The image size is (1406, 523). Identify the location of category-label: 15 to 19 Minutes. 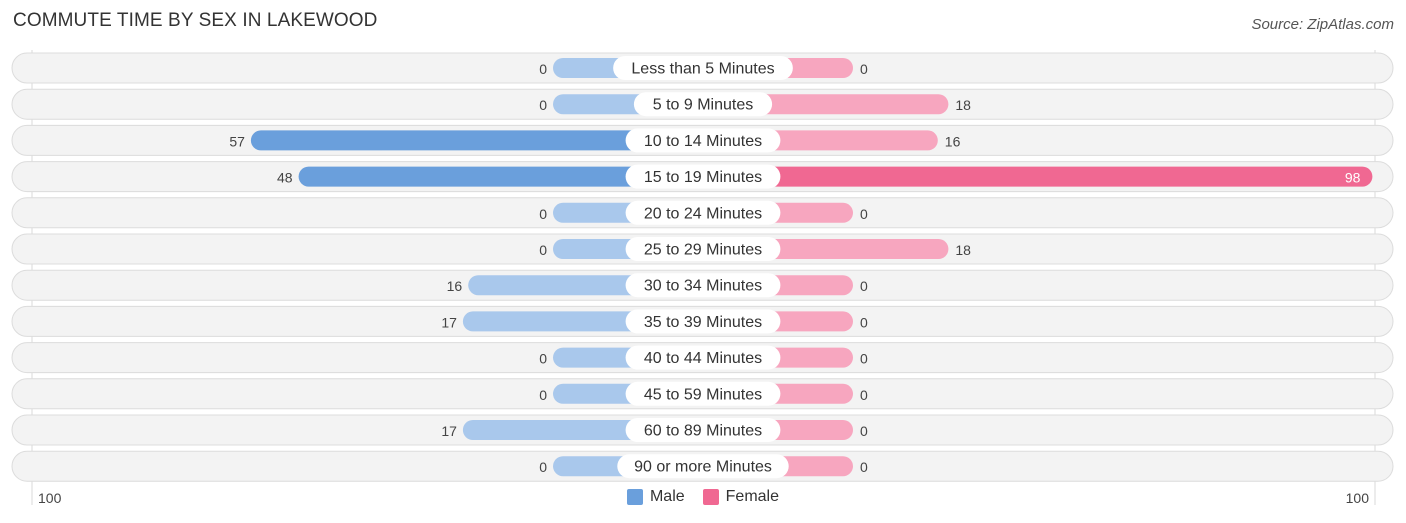
(703, 177).